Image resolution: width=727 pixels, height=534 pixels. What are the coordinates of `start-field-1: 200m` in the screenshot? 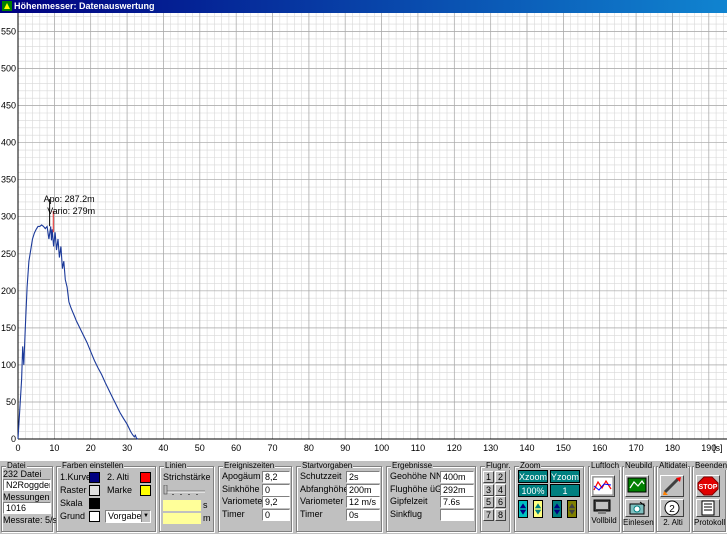 It's located at (363, 489).